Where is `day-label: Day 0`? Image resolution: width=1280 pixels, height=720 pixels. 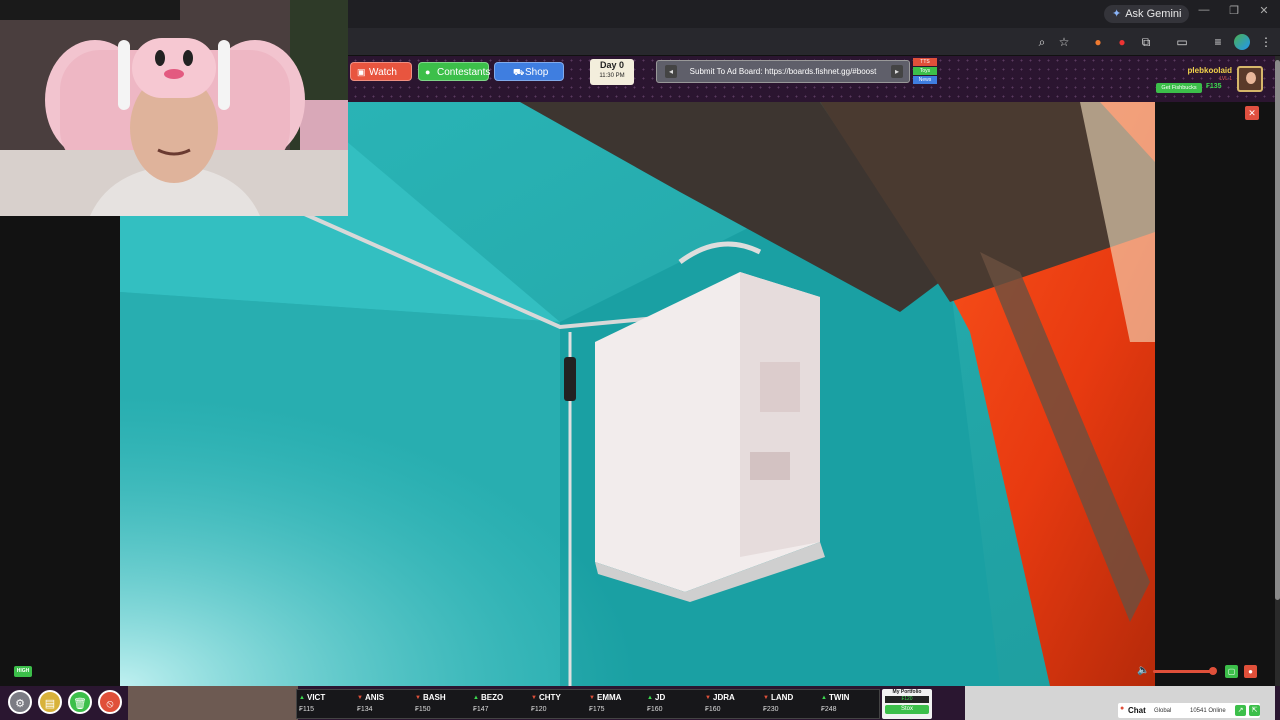
day-label: Day 0 is located at coordinates (612, 65).